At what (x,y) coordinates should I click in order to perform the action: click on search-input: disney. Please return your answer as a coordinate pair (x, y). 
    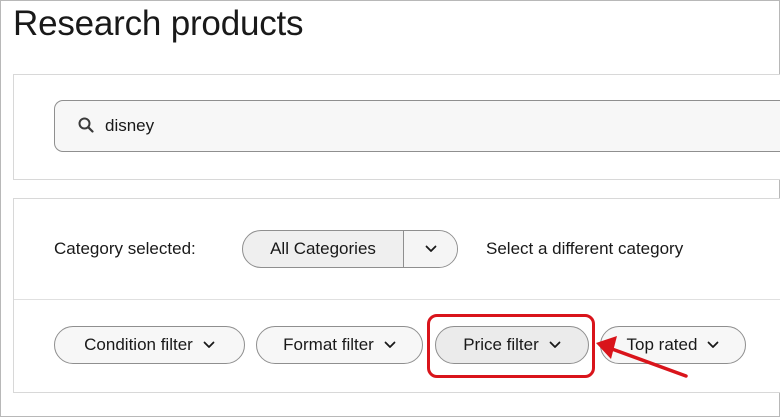
    Looking at the image, I should click on (417, 126).